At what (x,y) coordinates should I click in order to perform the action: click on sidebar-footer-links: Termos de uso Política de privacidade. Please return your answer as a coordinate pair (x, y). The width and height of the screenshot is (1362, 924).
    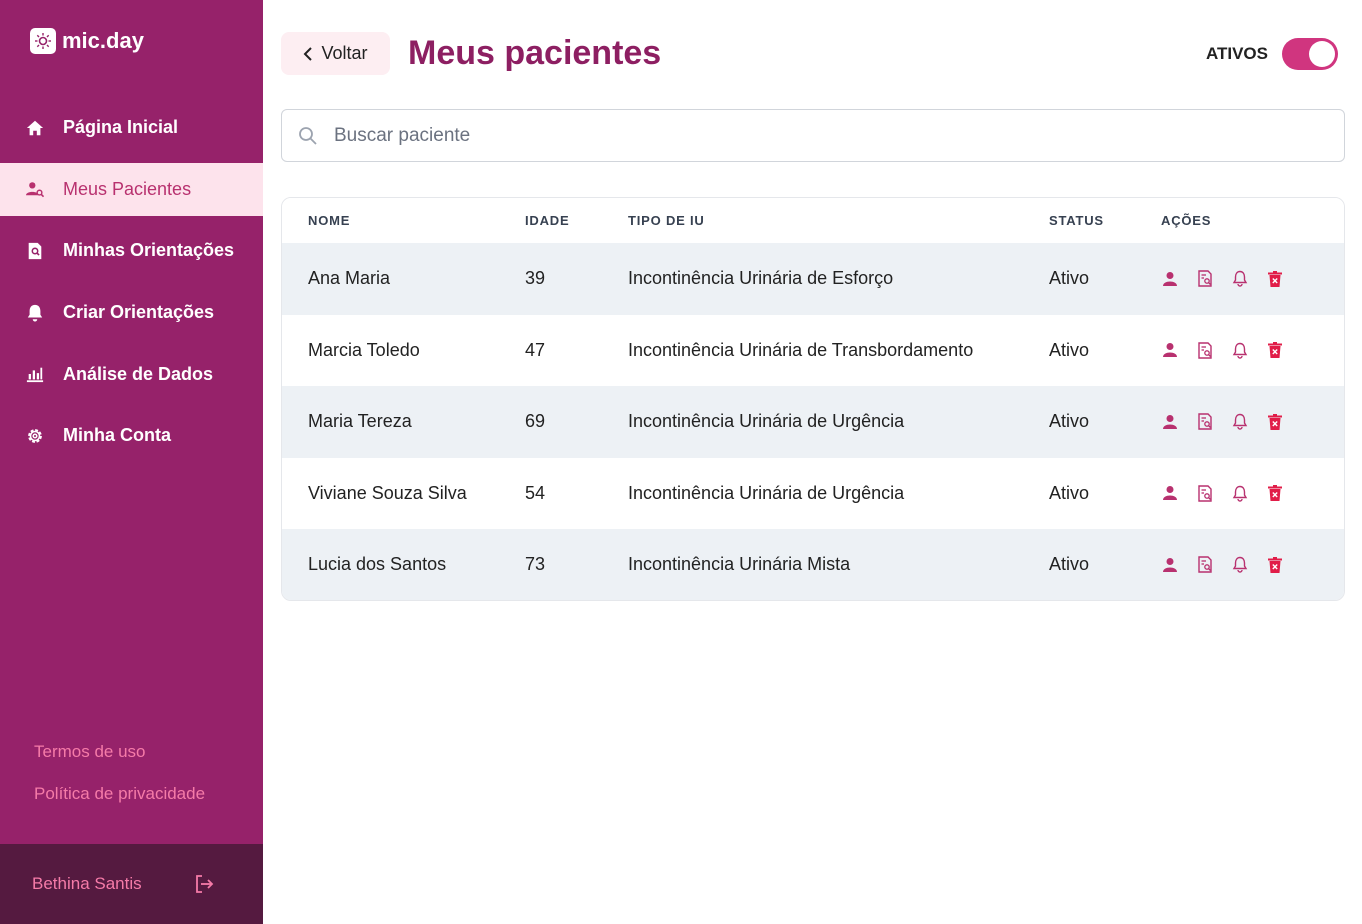
    Looking at the image, I should click on (119, 784).